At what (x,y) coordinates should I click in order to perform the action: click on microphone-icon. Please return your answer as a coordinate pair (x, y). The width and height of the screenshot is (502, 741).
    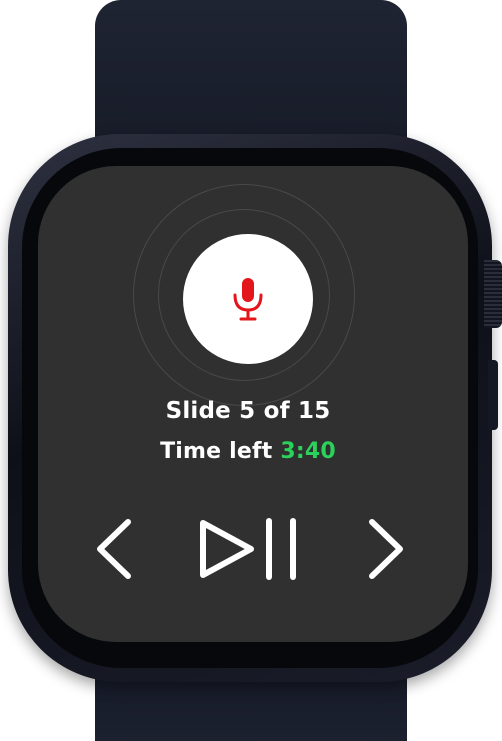
    Looking at the image, I should click on (248, 299).